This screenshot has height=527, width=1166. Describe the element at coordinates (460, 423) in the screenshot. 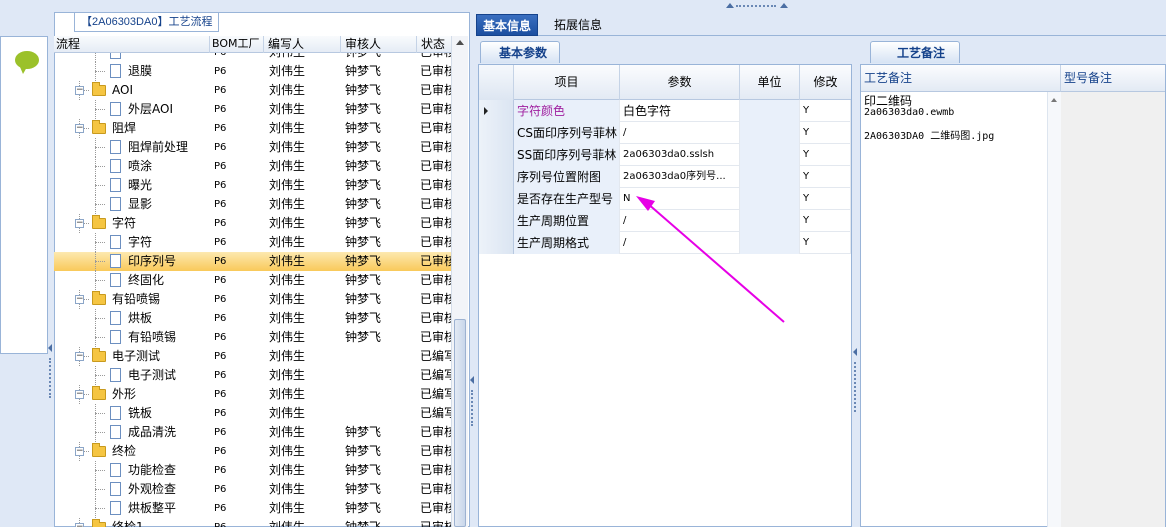

I see `tree-scroll-thumb` at that location.